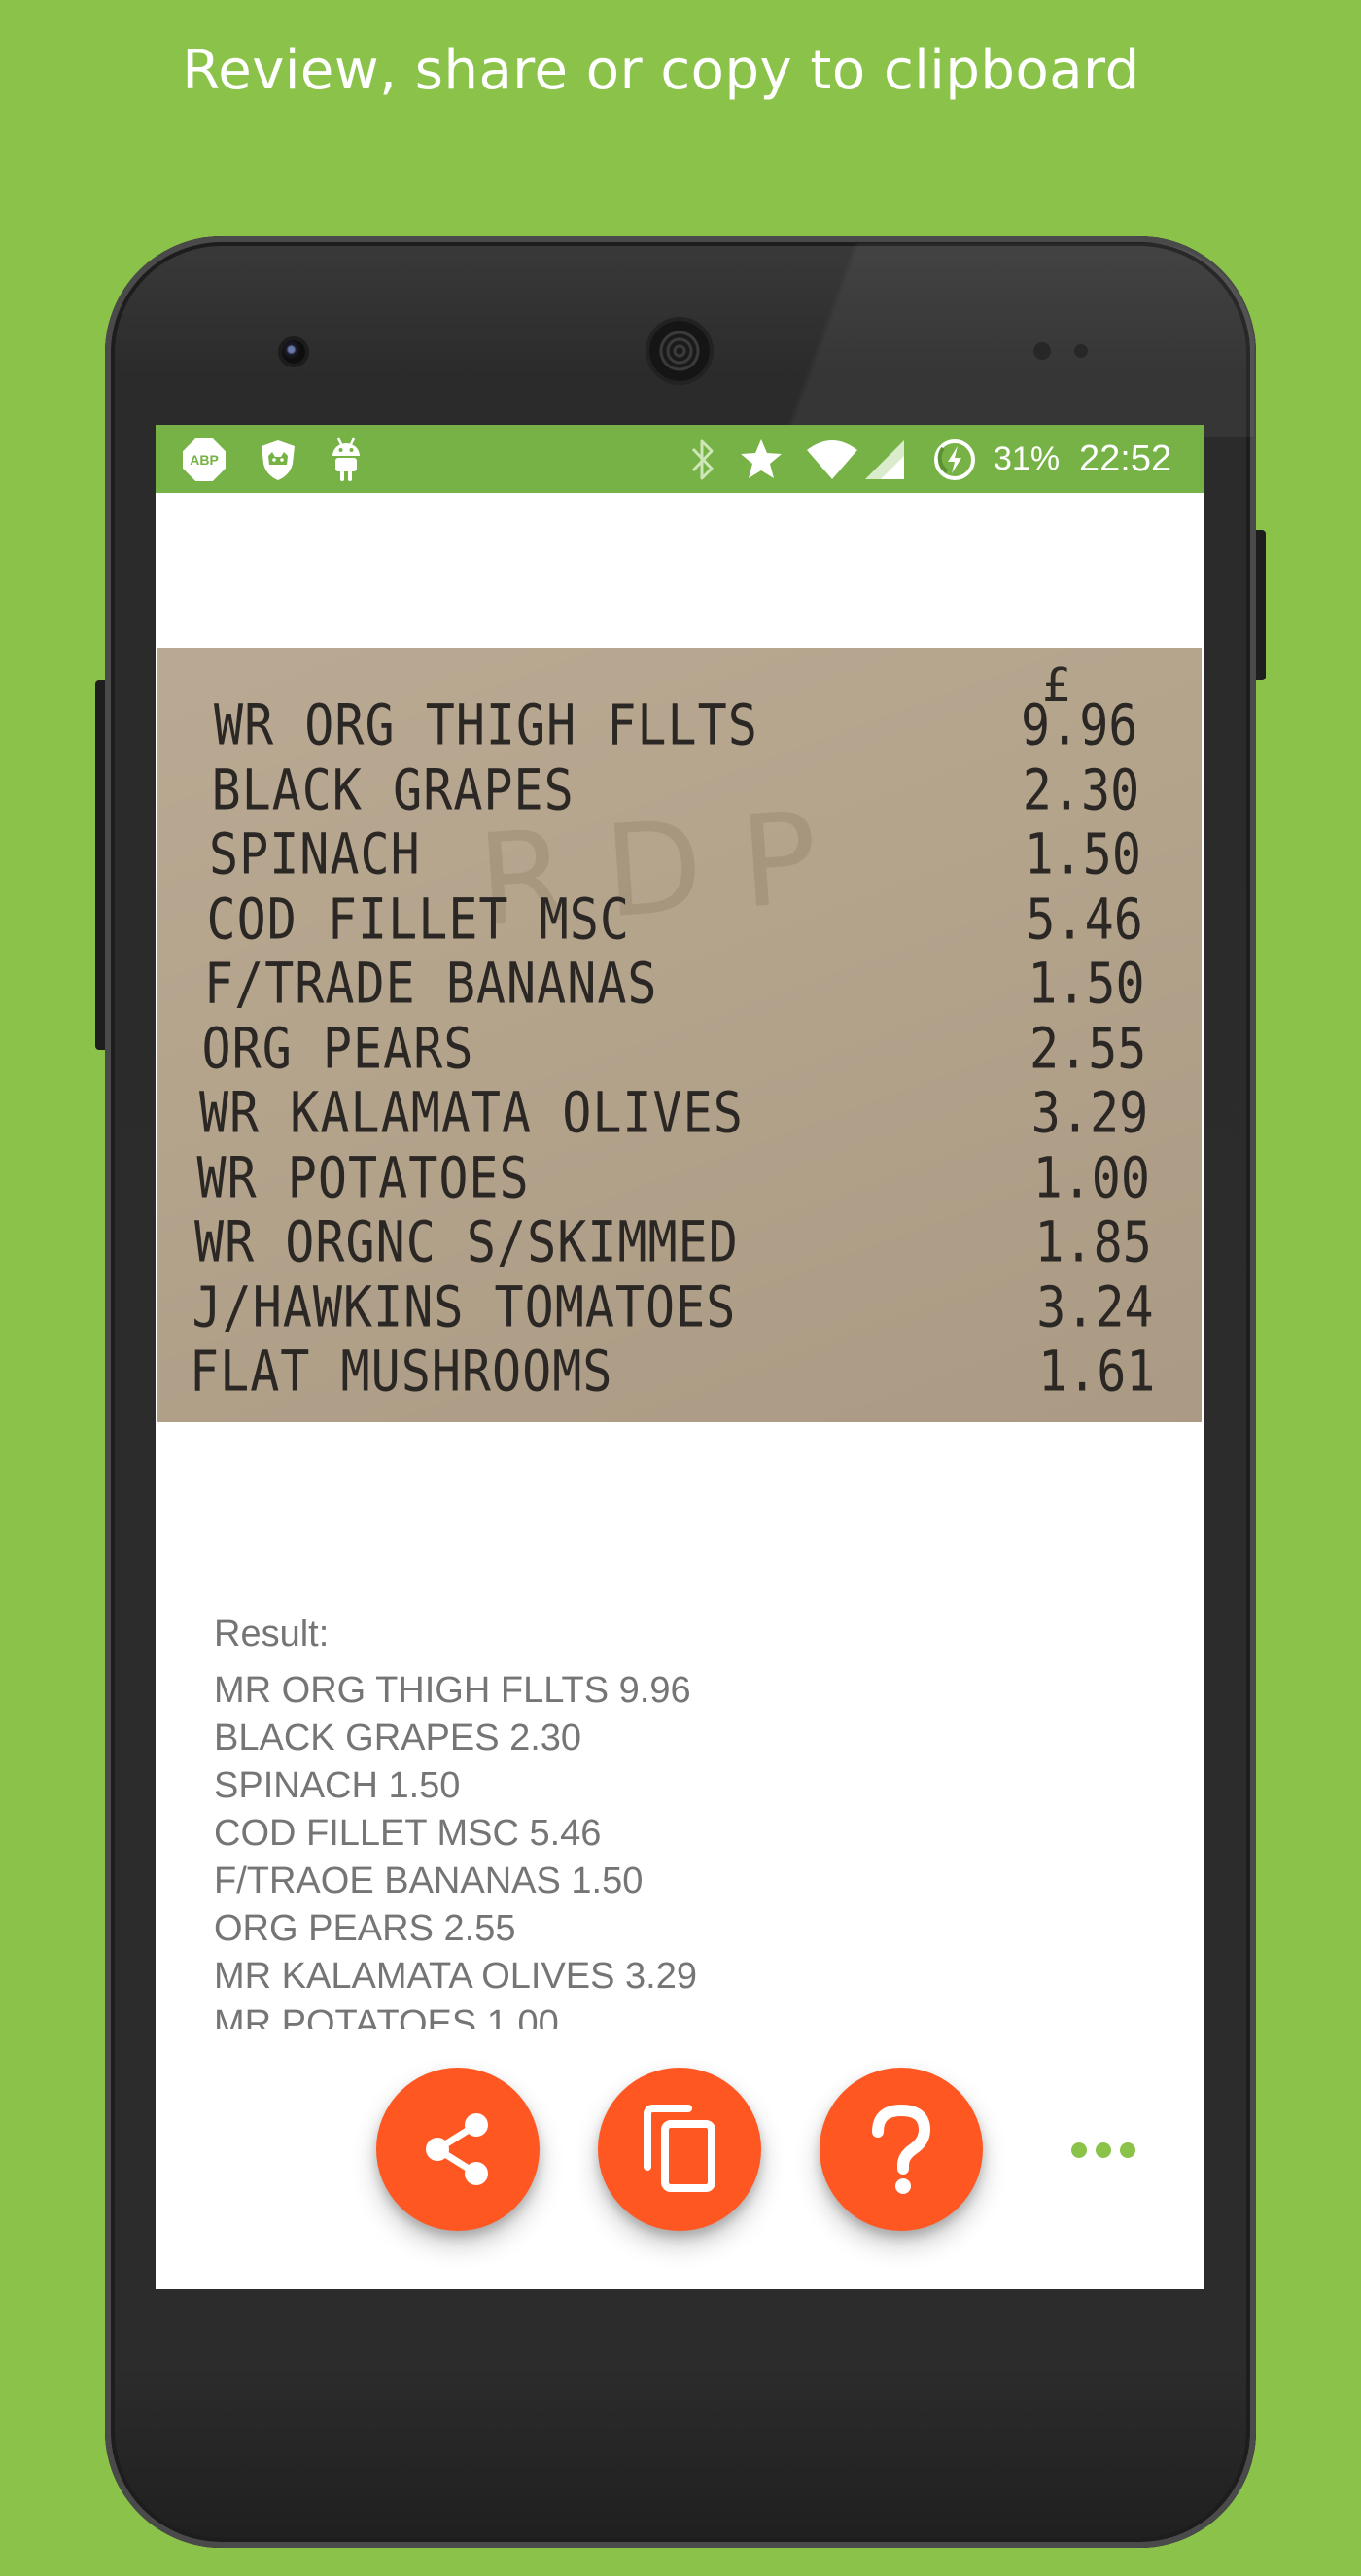 This screenshot has height=2576, width=1361. I want to click on receipt-line: WR ORGNC S/SKIMMED 1.85, so click(680, 1242).